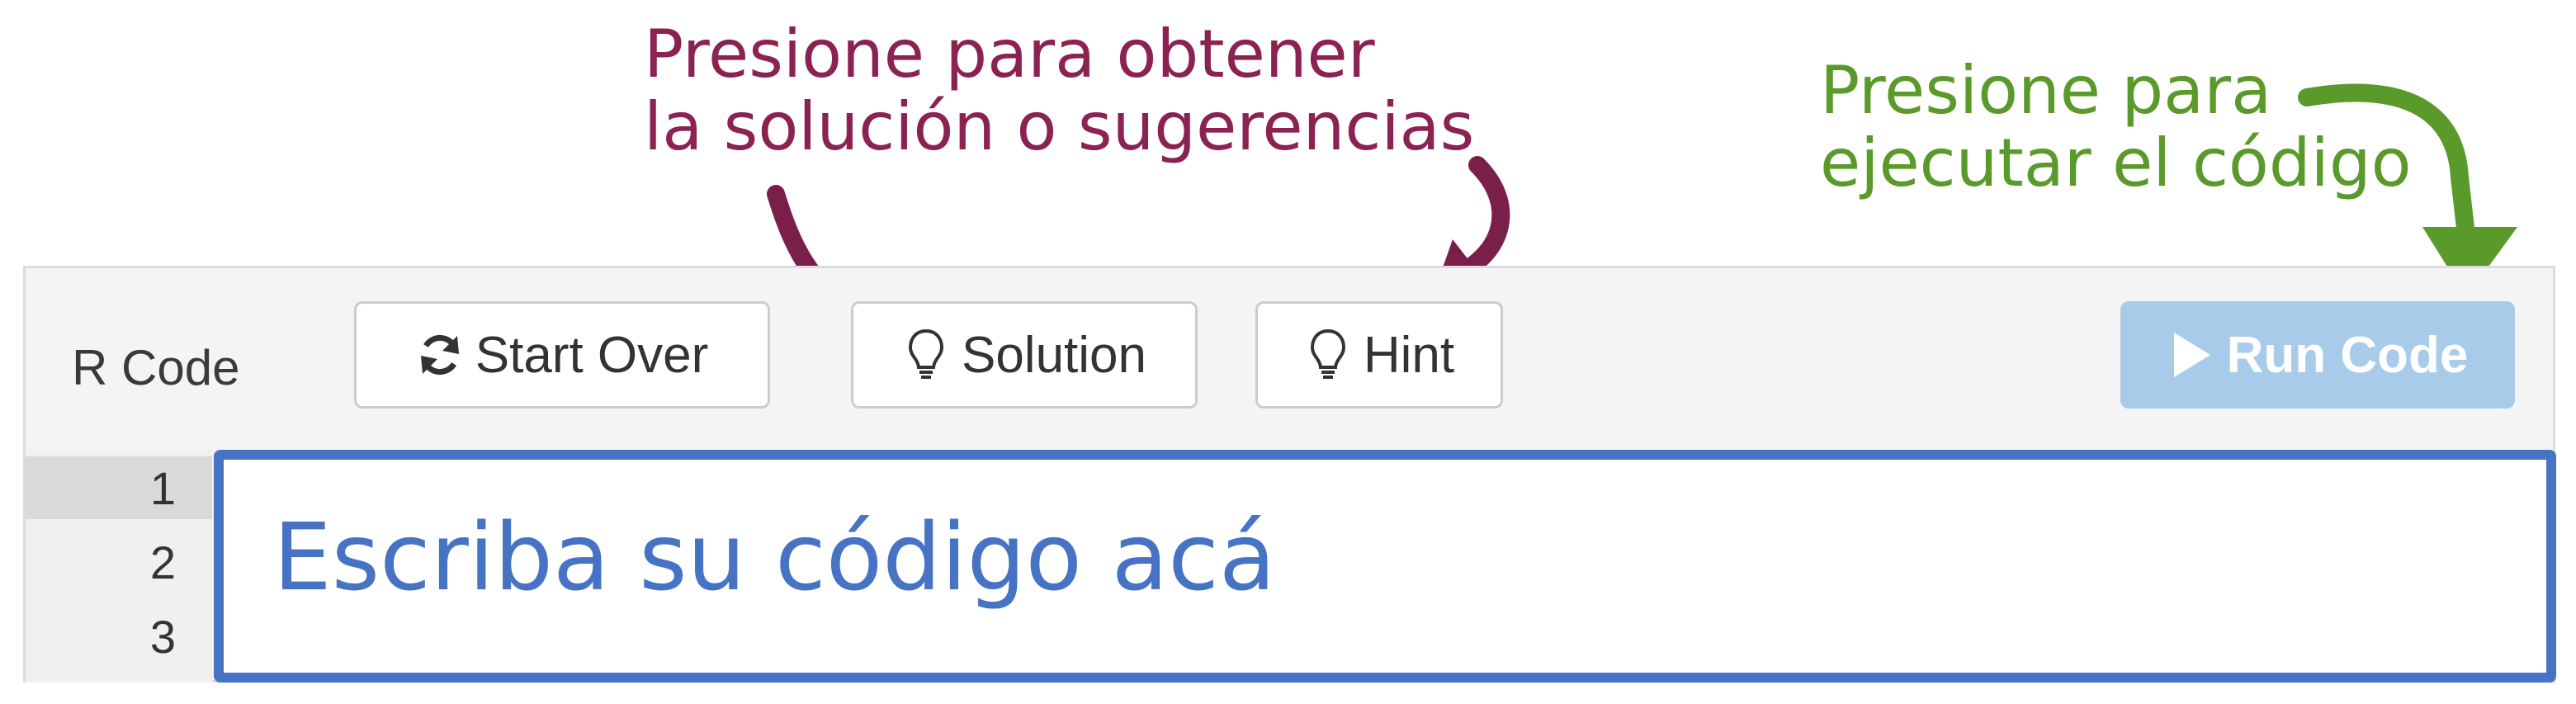 This screenshot has width=2576, height=704. What do you see at coordinates (1059, 126) in the screenshot?
I see `annotation-line: la solución o sugerencias` at bounding box center [1059, 126].